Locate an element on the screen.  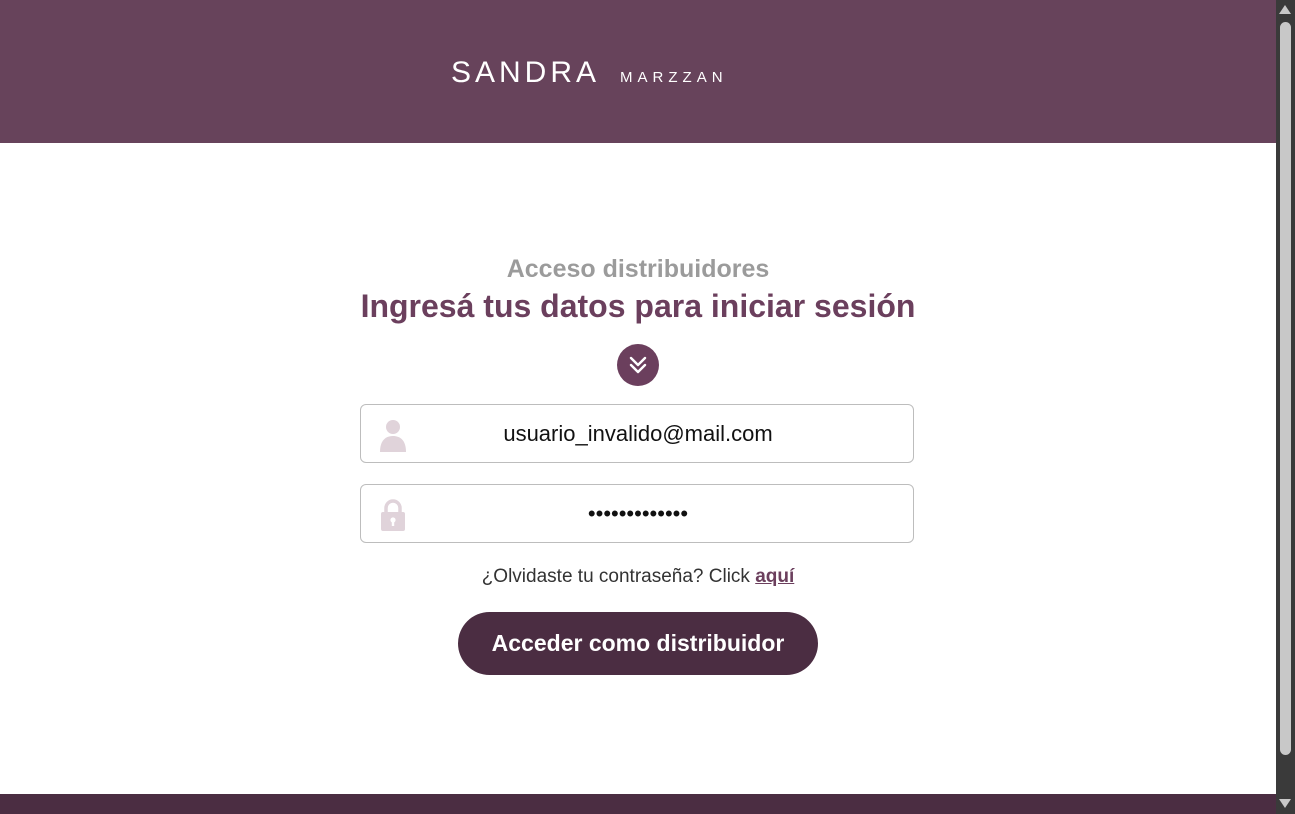
login-title: Ingresá tus datos para iniciar sesión is located at coordinates (638, 306).